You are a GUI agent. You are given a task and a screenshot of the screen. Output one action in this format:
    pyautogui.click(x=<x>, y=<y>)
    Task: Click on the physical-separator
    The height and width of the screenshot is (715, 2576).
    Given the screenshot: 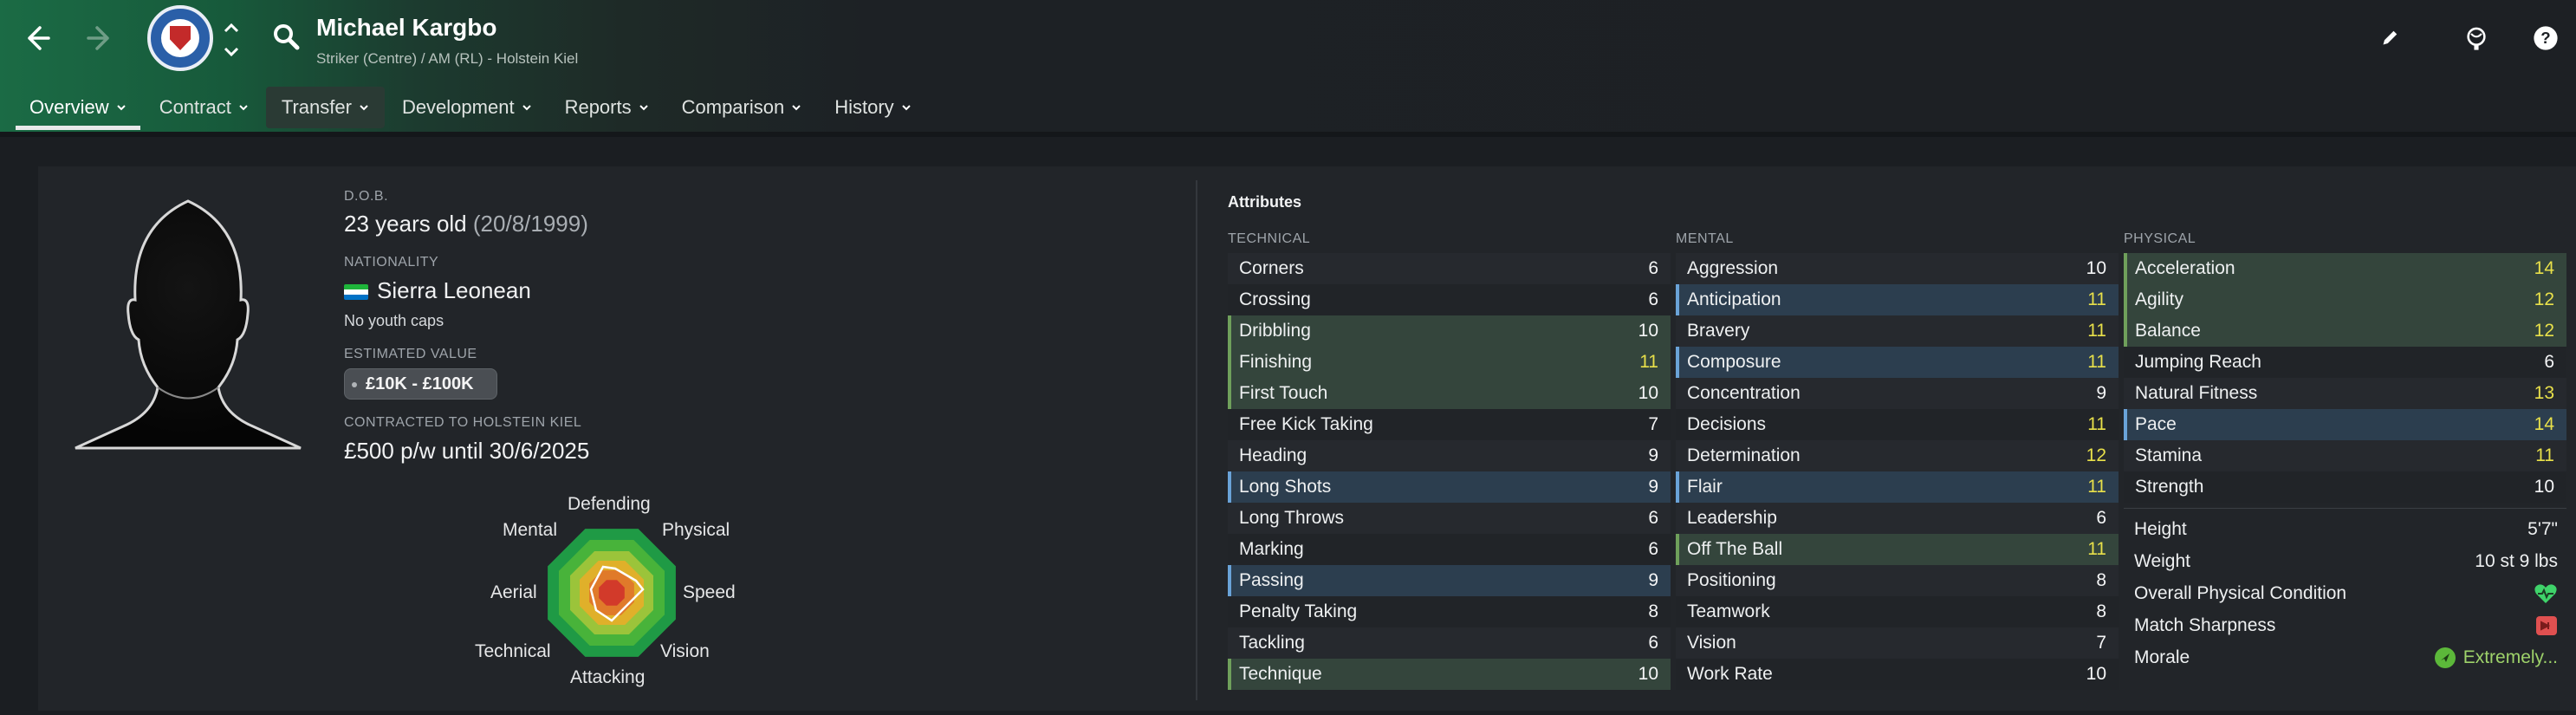 What is the action you would take?
    pyautogui.click(x=2345, y=508)
    